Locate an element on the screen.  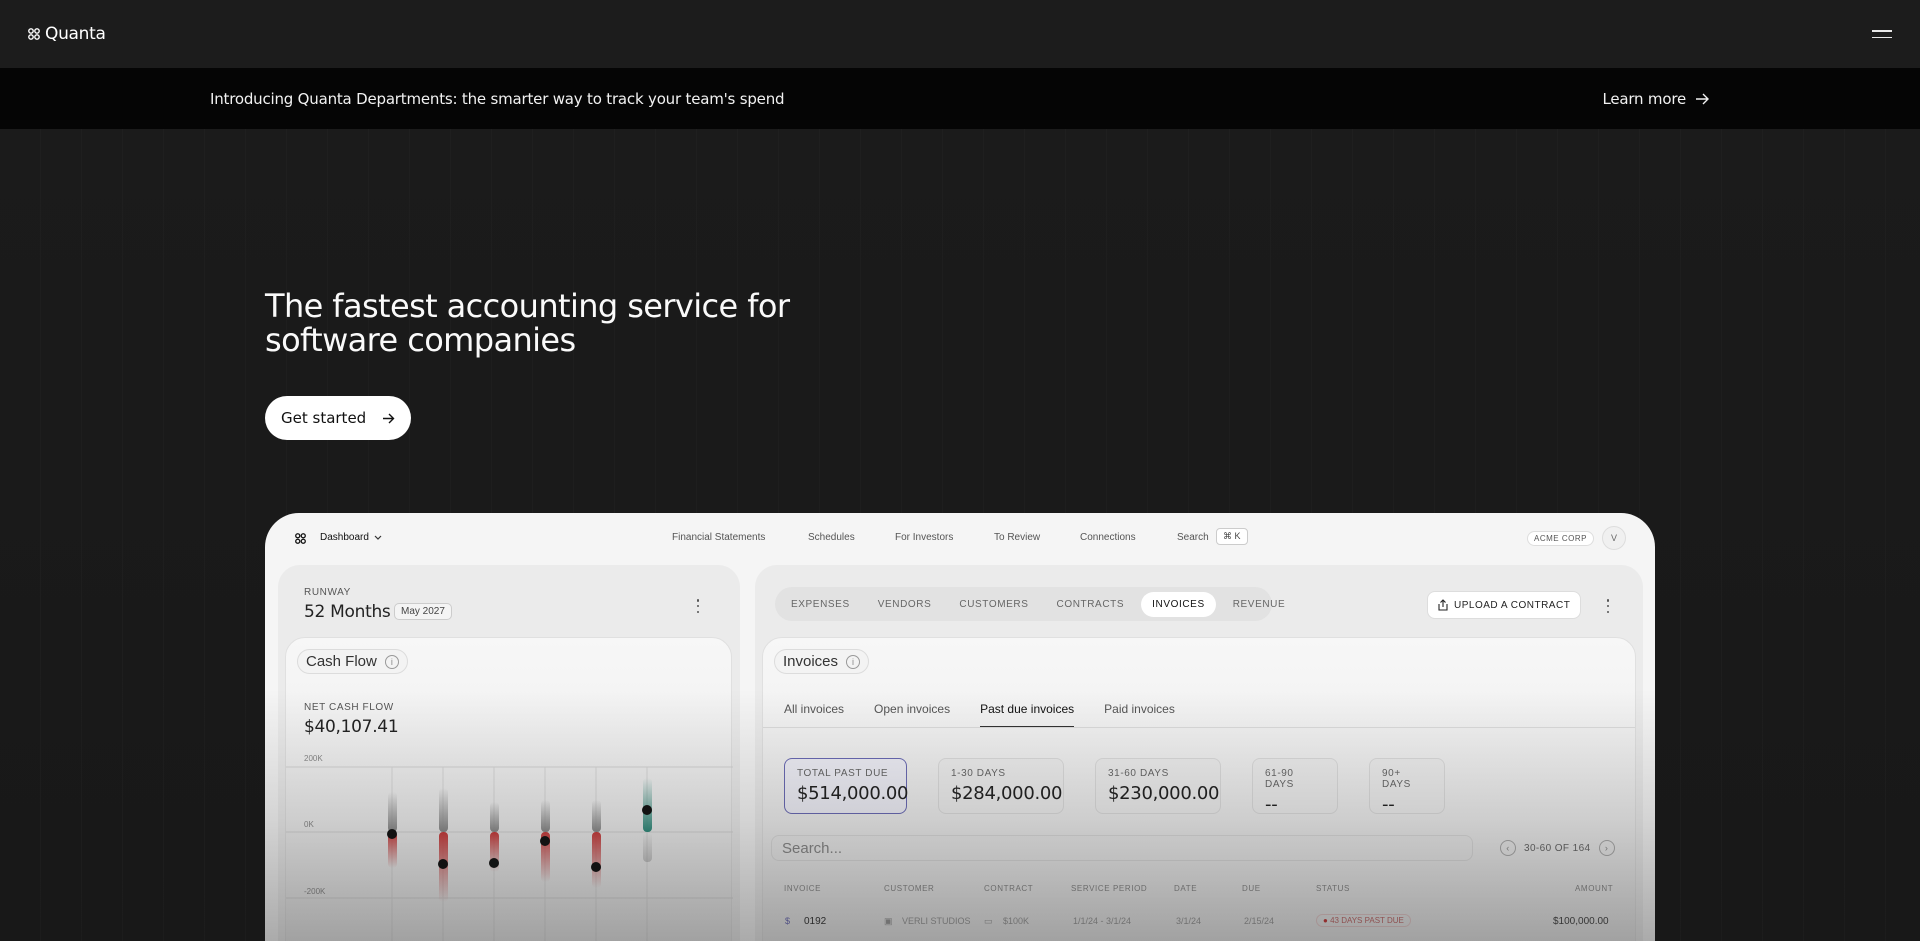
column-header-service-period: SERVICE PERIOD is located at coordinates (1109, 888).